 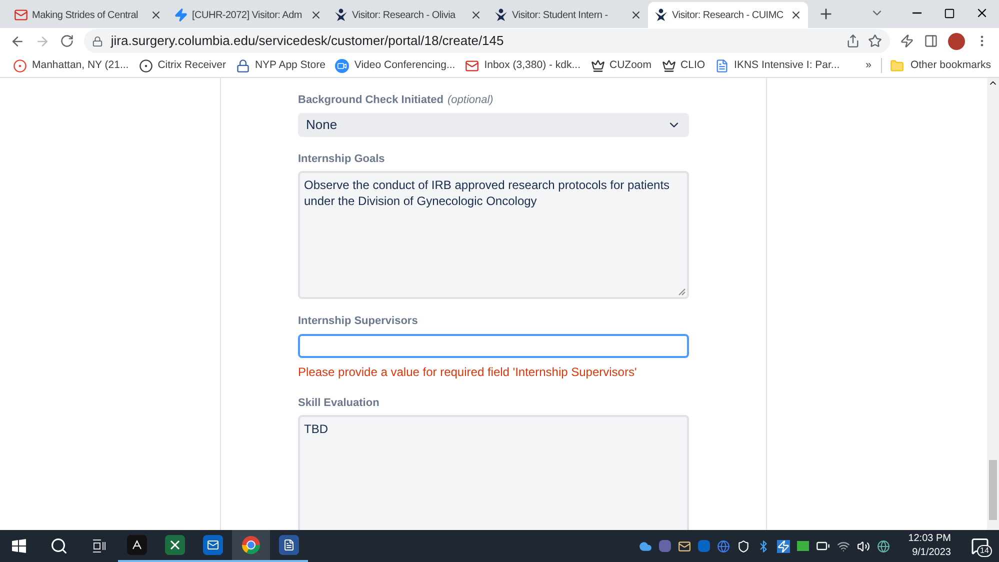 I want to click on windows-start-icon, so click(x=19, y=546).